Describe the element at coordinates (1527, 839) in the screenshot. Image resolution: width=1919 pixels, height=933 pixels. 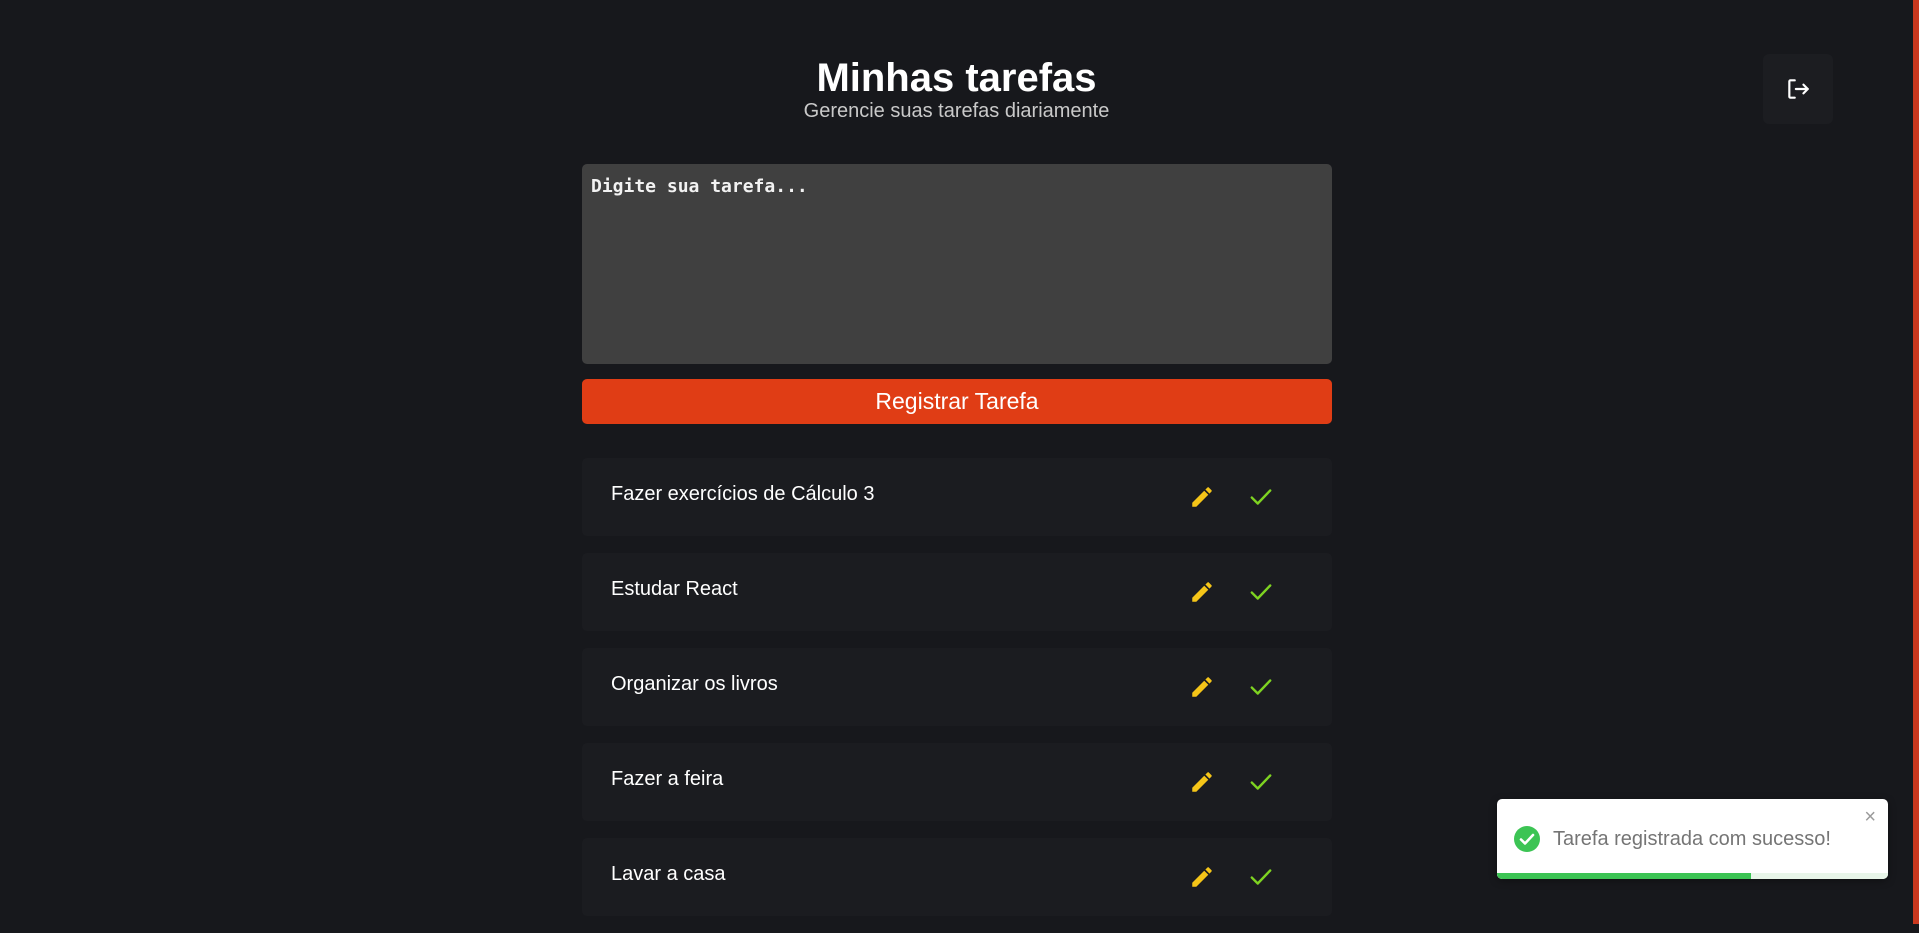
I see `check-circle-icon` at that location.